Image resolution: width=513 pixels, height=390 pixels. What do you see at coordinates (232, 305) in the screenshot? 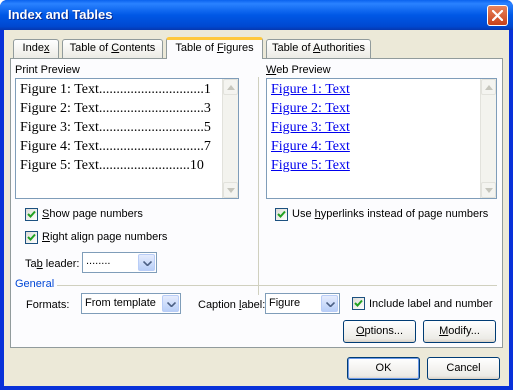
I see `caption-label-label: Caption label:` at bounding box center [232, 305].